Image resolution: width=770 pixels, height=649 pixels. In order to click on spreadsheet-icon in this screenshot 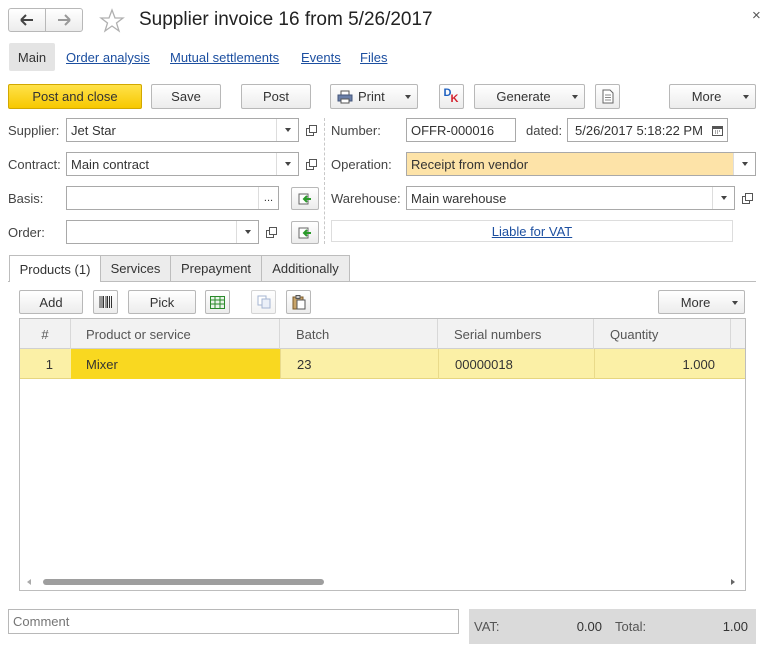, I will do `click(217, 302)`.